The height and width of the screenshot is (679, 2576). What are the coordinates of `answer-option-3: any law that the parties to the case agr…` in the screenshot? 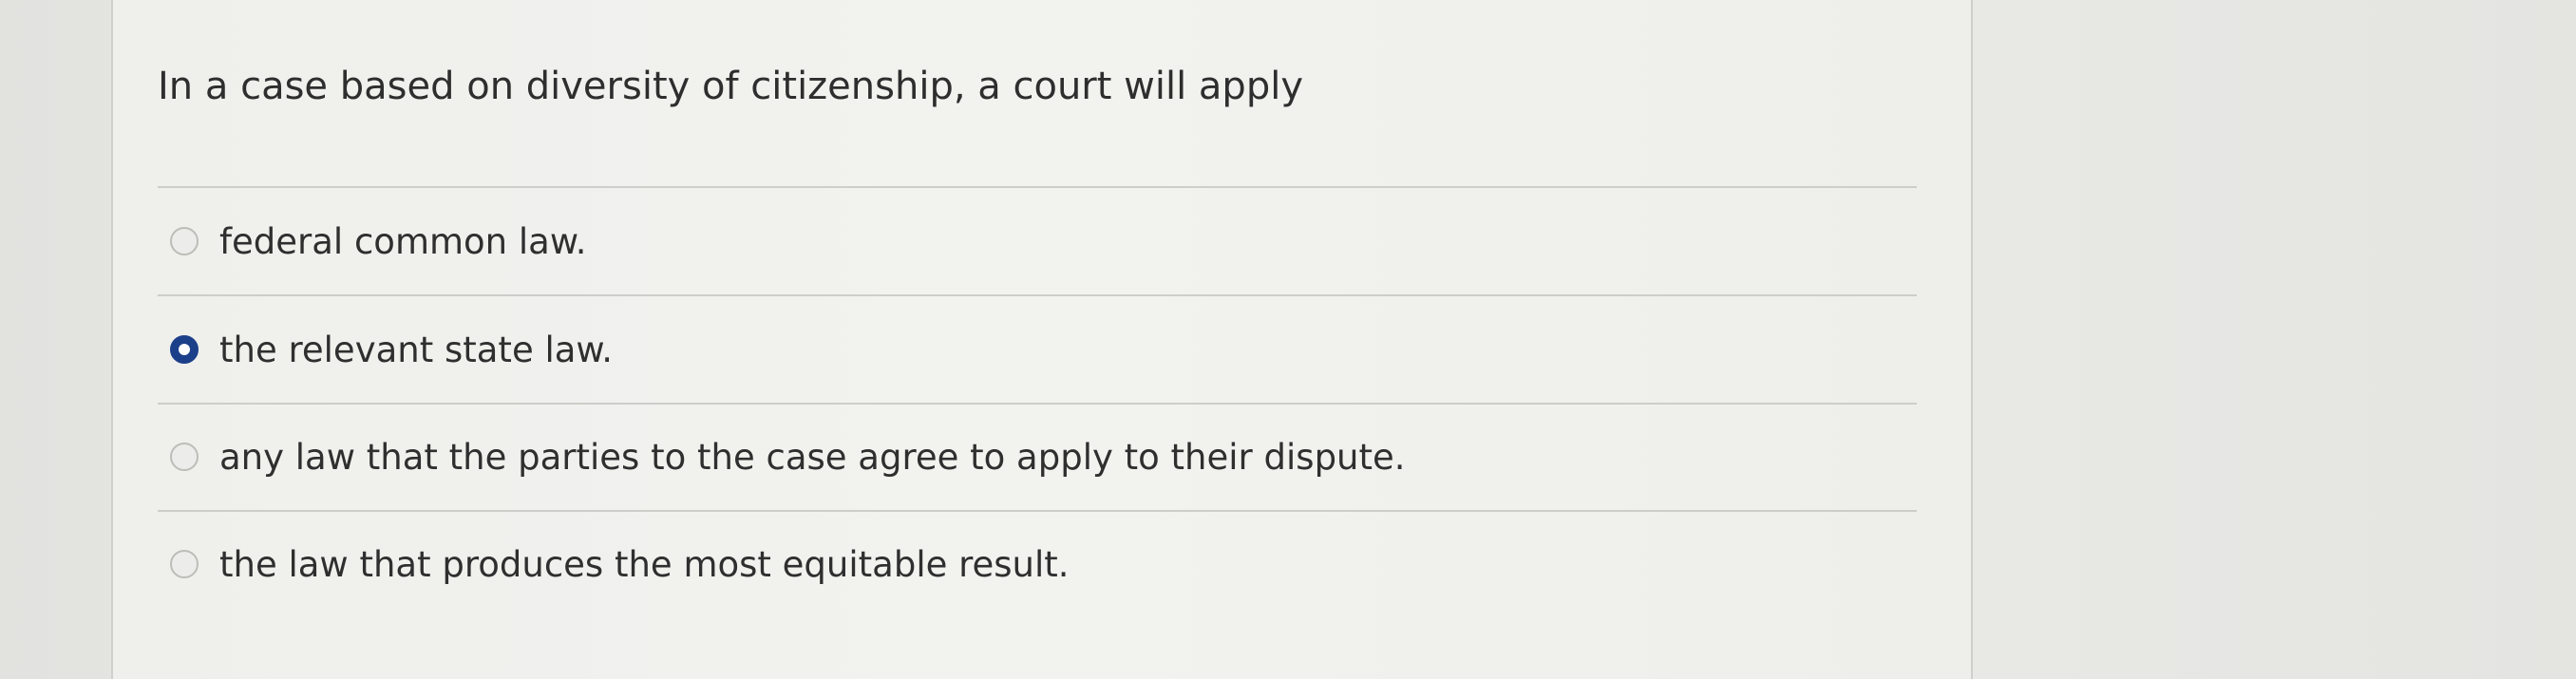 It's located at (788, 456).